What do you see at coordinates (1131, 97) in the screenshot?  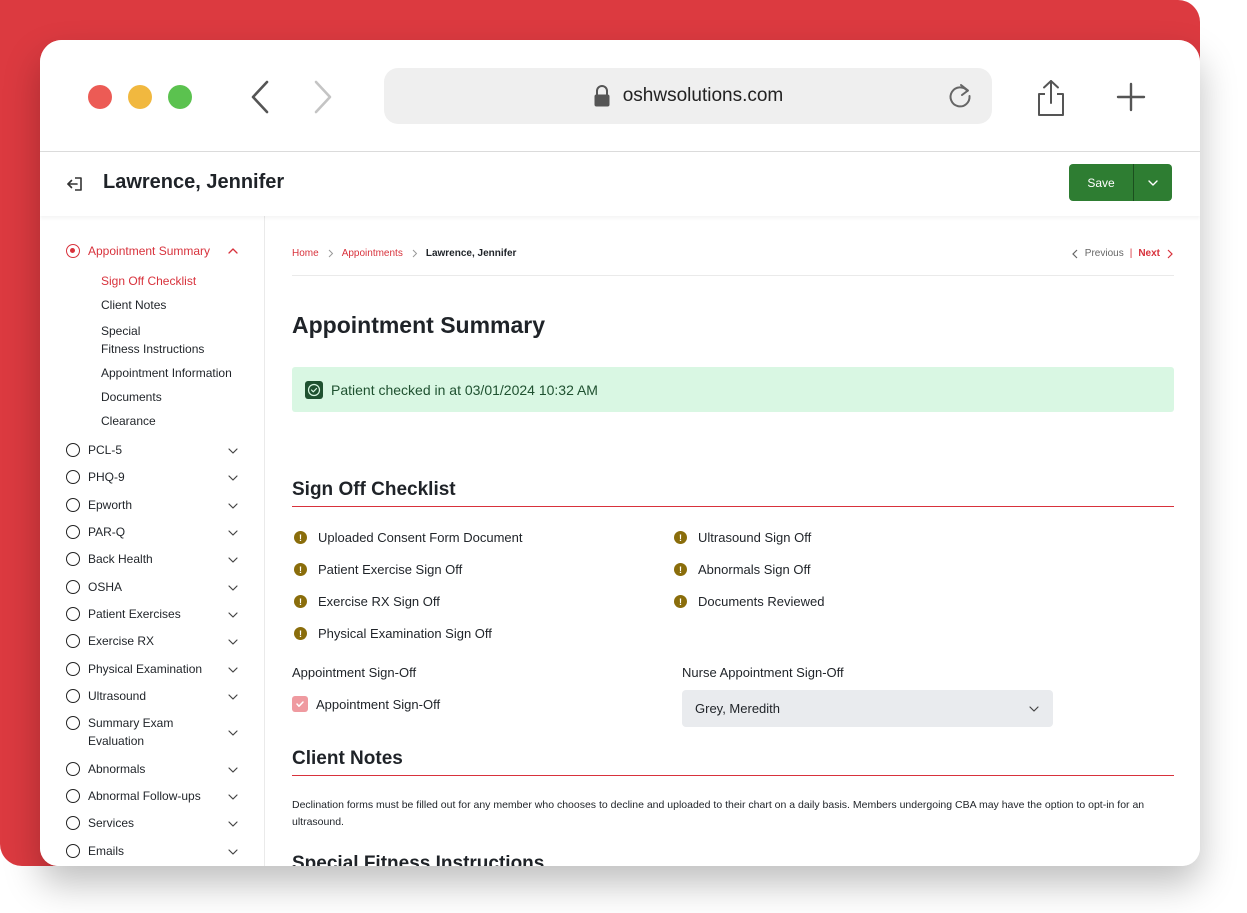 I see `new-tab-icon` at bounding box center [1131, 97].